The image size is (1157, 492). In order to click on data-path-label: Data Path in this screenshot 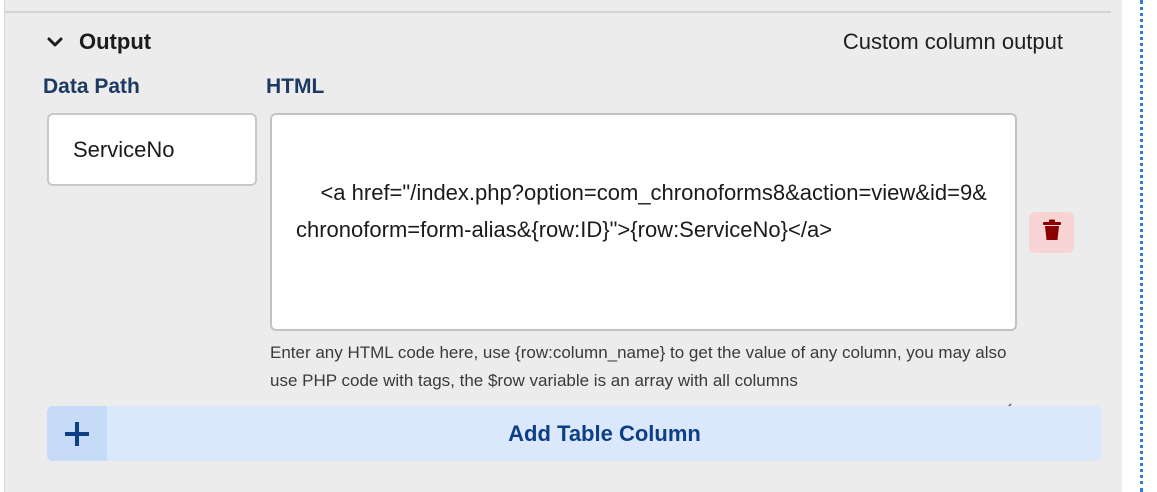, I will do `click(91, 86)`.